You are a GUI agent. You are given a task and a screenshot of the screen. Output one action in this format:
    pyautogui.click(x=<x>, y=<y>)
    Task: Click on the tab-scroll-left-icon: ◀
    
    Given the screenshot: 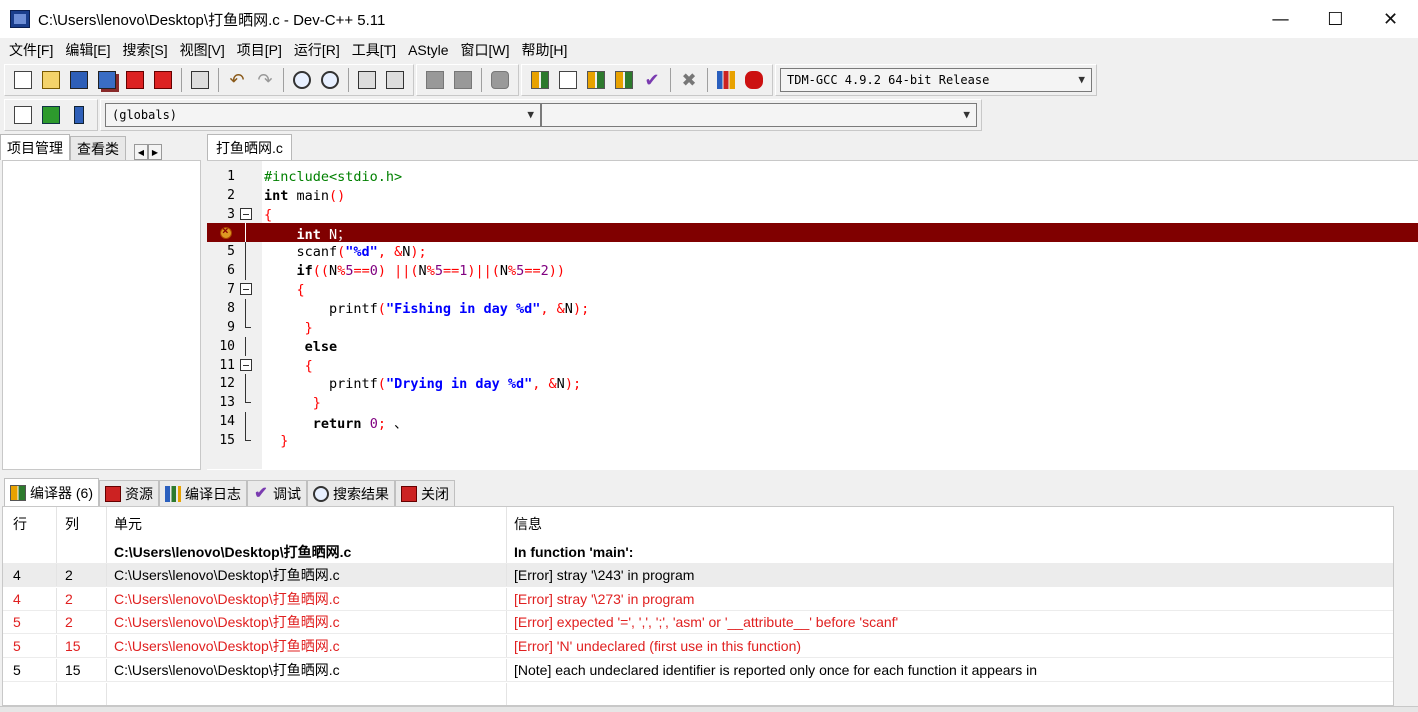 What is the action you would take?
    pyautogui.click(x=141, y=152)
    